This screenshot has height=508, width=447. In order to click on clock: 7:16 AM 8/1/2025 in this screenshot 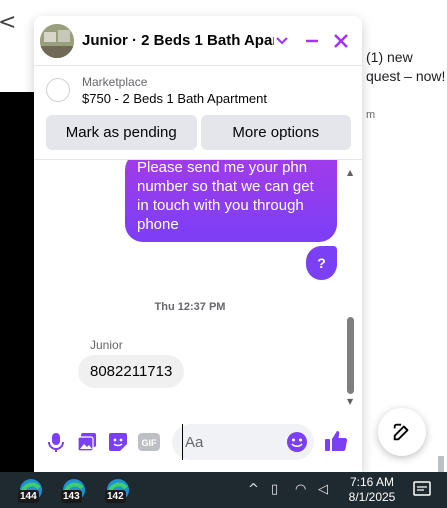, I will do `click(372, 490)`.